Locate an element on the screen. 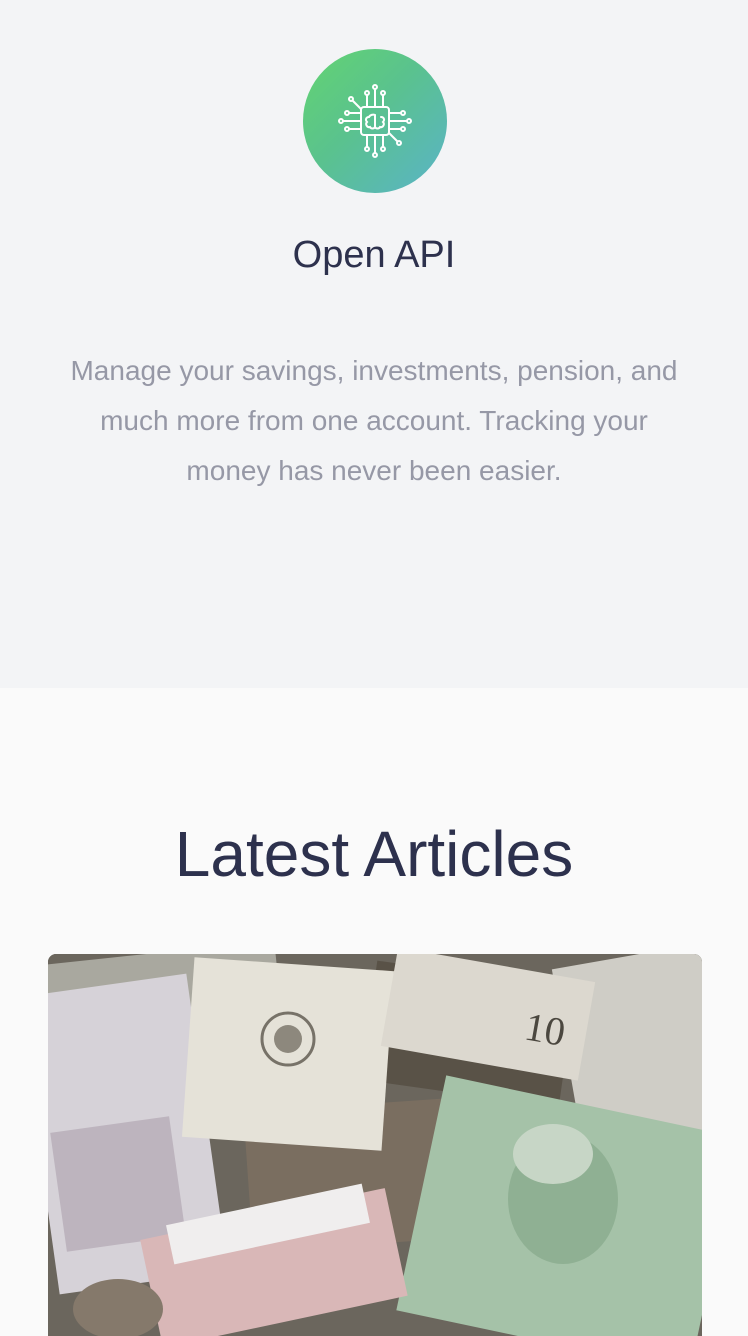 The height and width of the screenshot is (1336, 748). api-icon-badge is located at coordinates (375, 121).